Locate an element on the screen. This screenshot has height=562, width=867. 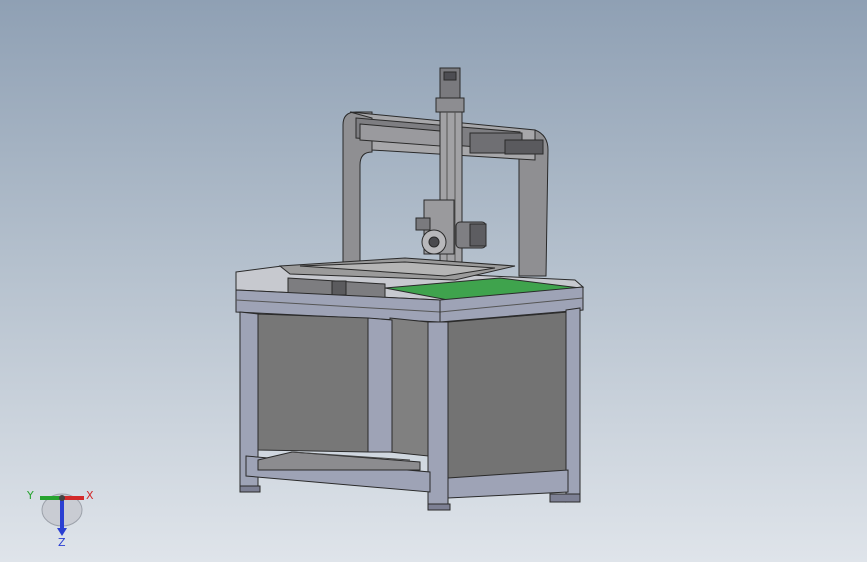
triad-z-label: Z is located at coordinates (62, 542).